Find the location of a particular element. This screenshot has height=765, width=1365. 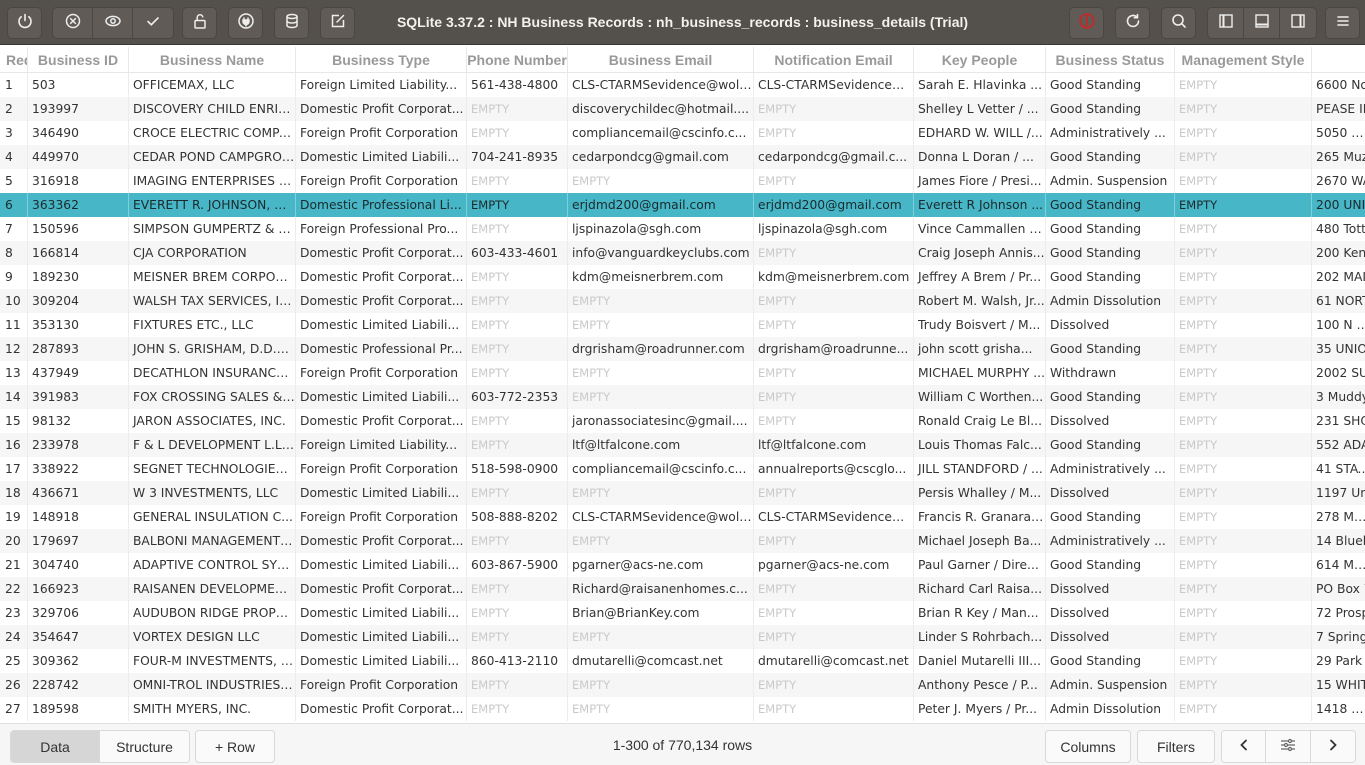

table-cell: 166814 is located at coordinates (78, 253).